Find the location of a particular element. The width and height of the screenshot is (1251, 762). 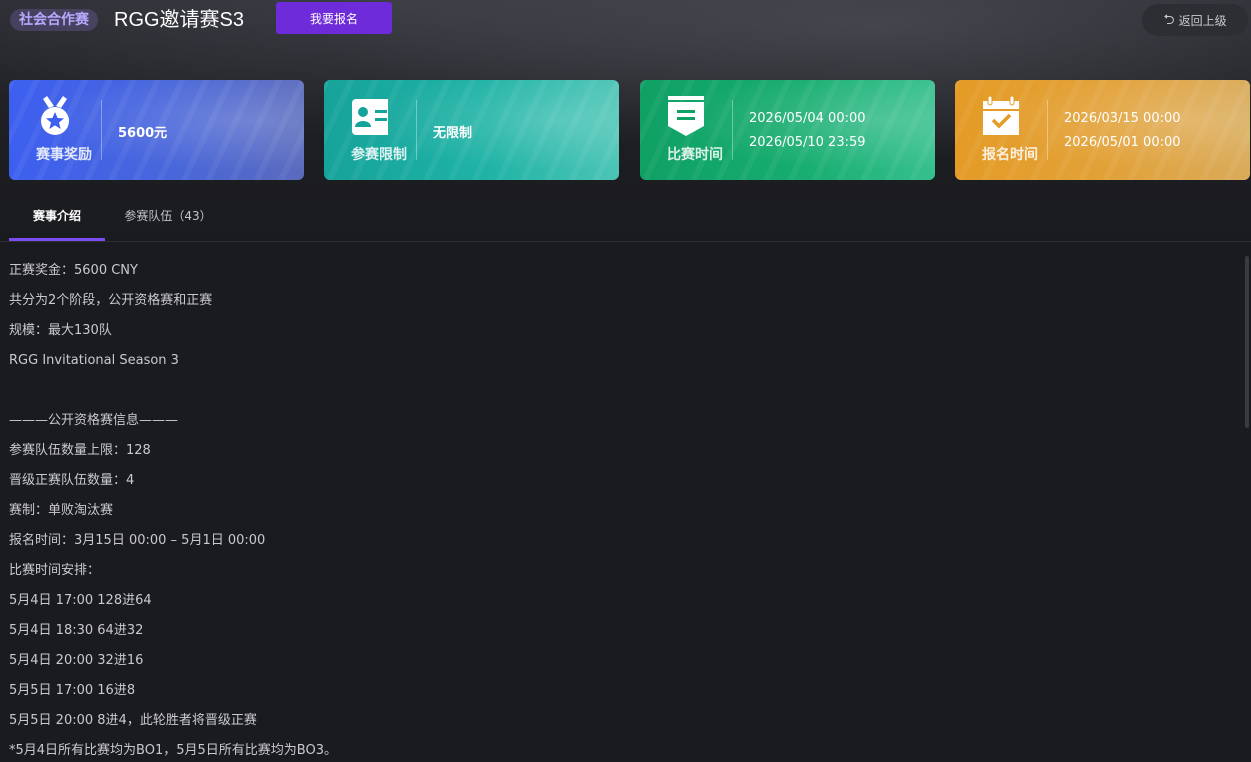

id-card-icon is located at coordinates (370, 117).